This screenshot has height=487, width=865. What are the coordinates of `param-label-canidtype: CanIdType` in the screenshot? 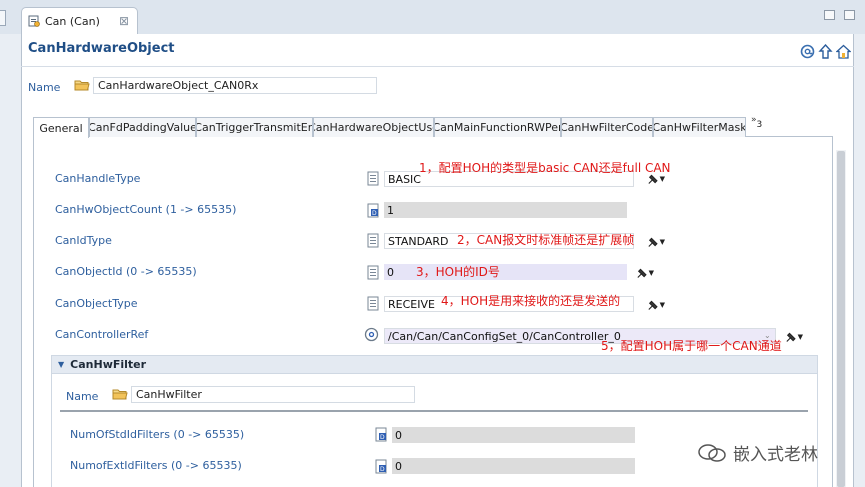 It's located at (83, 240).